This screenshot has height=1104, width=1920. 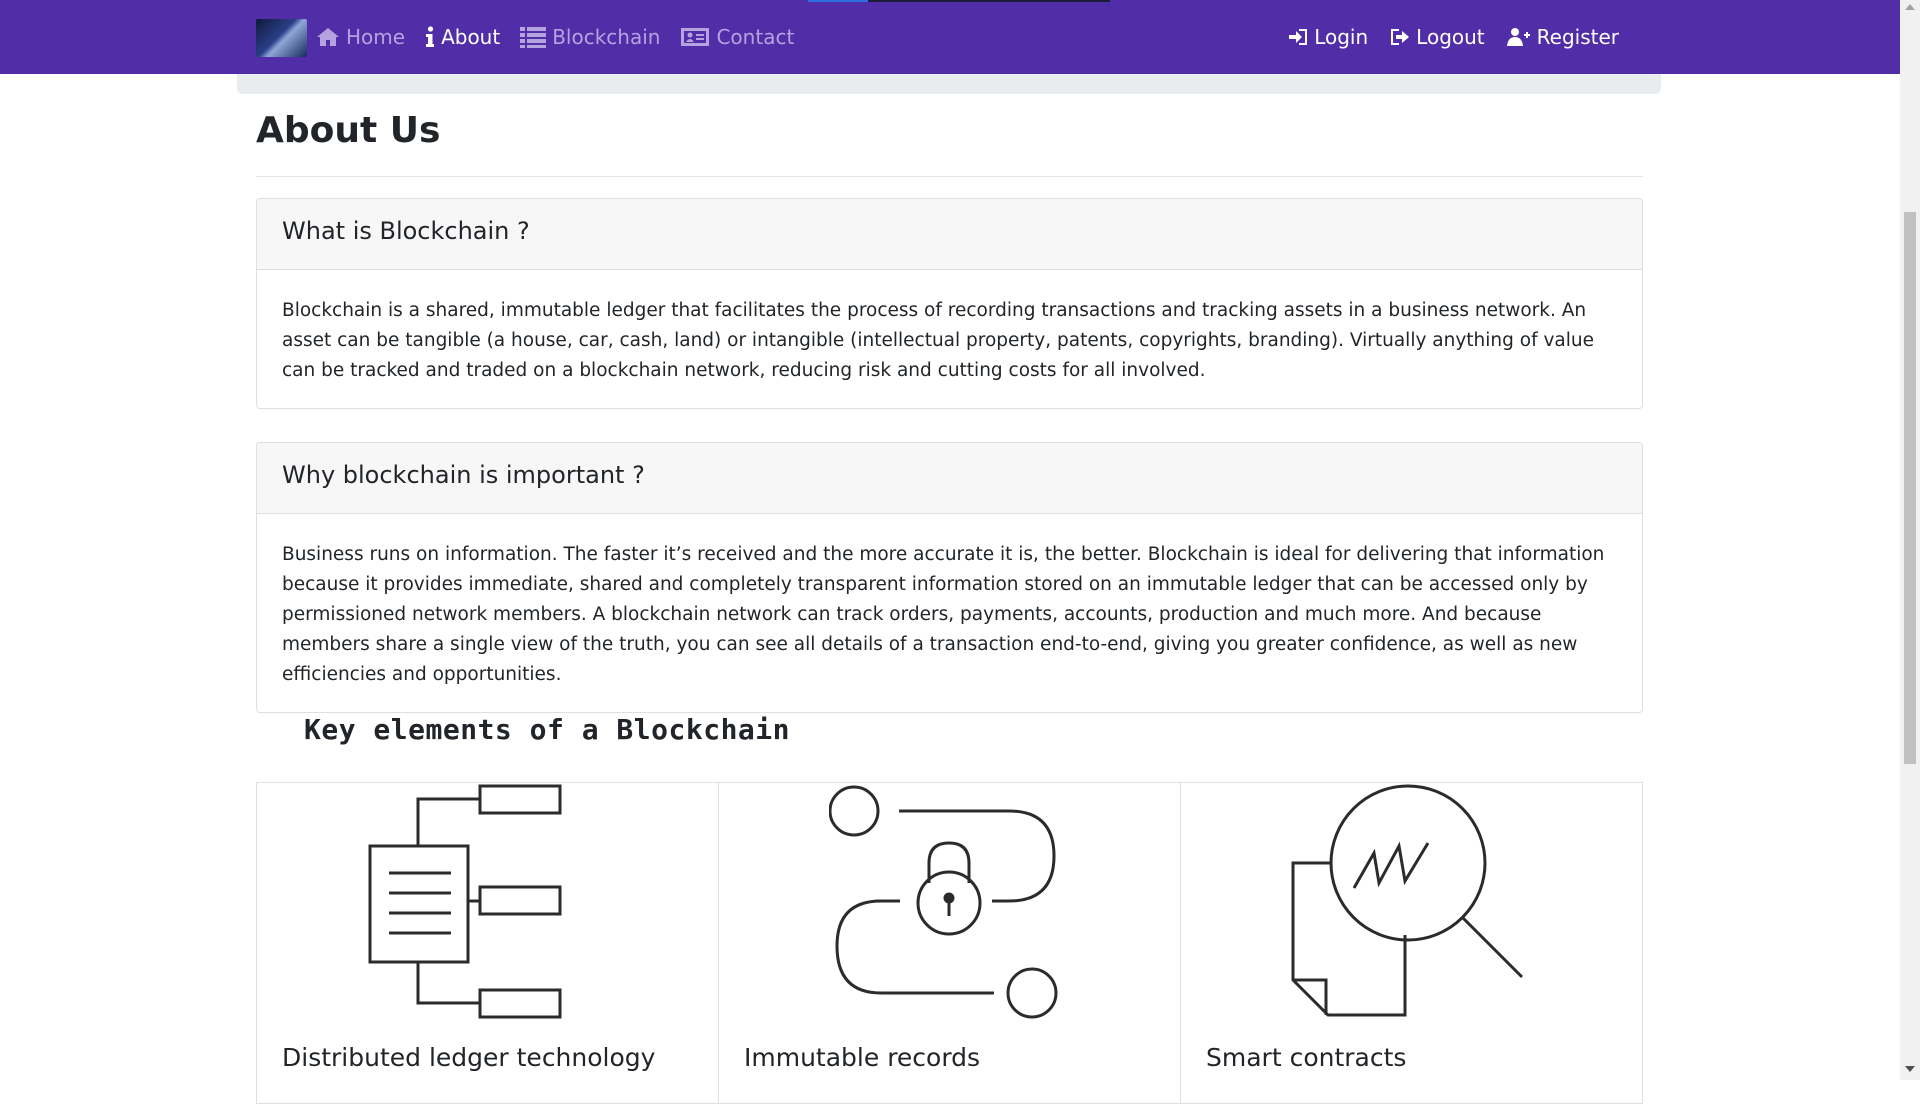 I want to click on title-divider, so click(x=949, y=176).